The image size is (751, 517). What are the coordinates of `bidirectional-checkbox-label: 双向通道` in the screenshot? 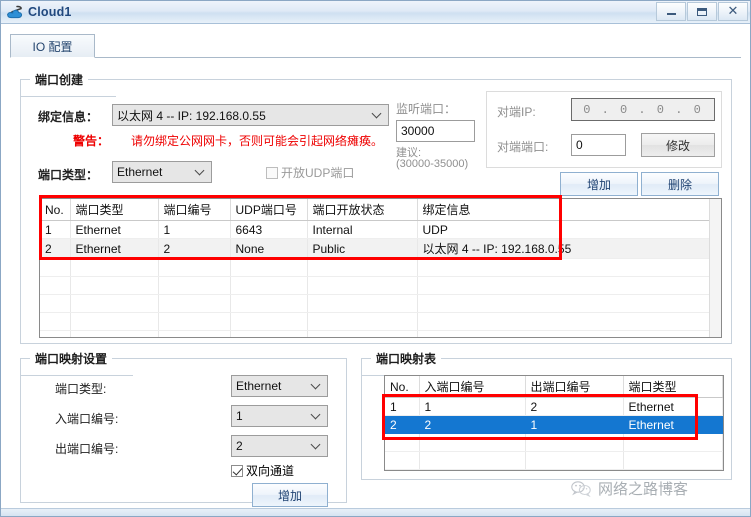 It's located at (270, 471).